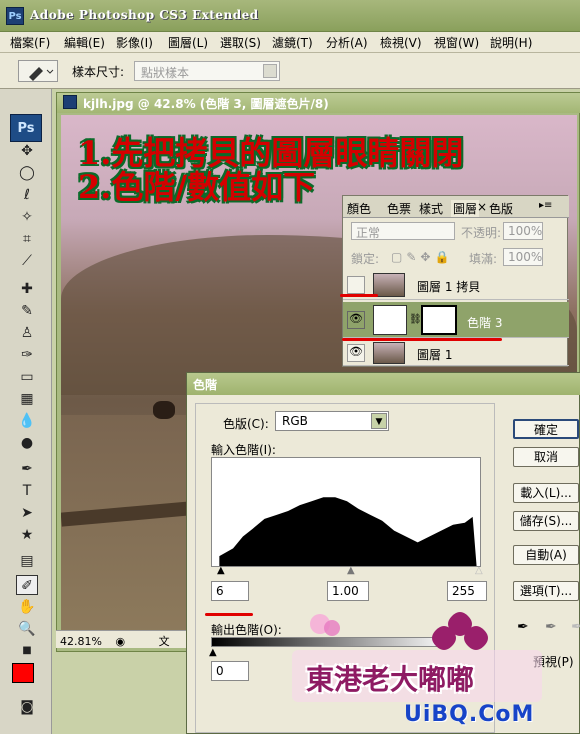 This screenshot has height=734, width=580. Describe the element at coordinates (318, 103) in the screenshot. I see `document-title-bar: kjlh.jpg @ 42.8% (色階 3, 圖層遮色片/8)` at that location.